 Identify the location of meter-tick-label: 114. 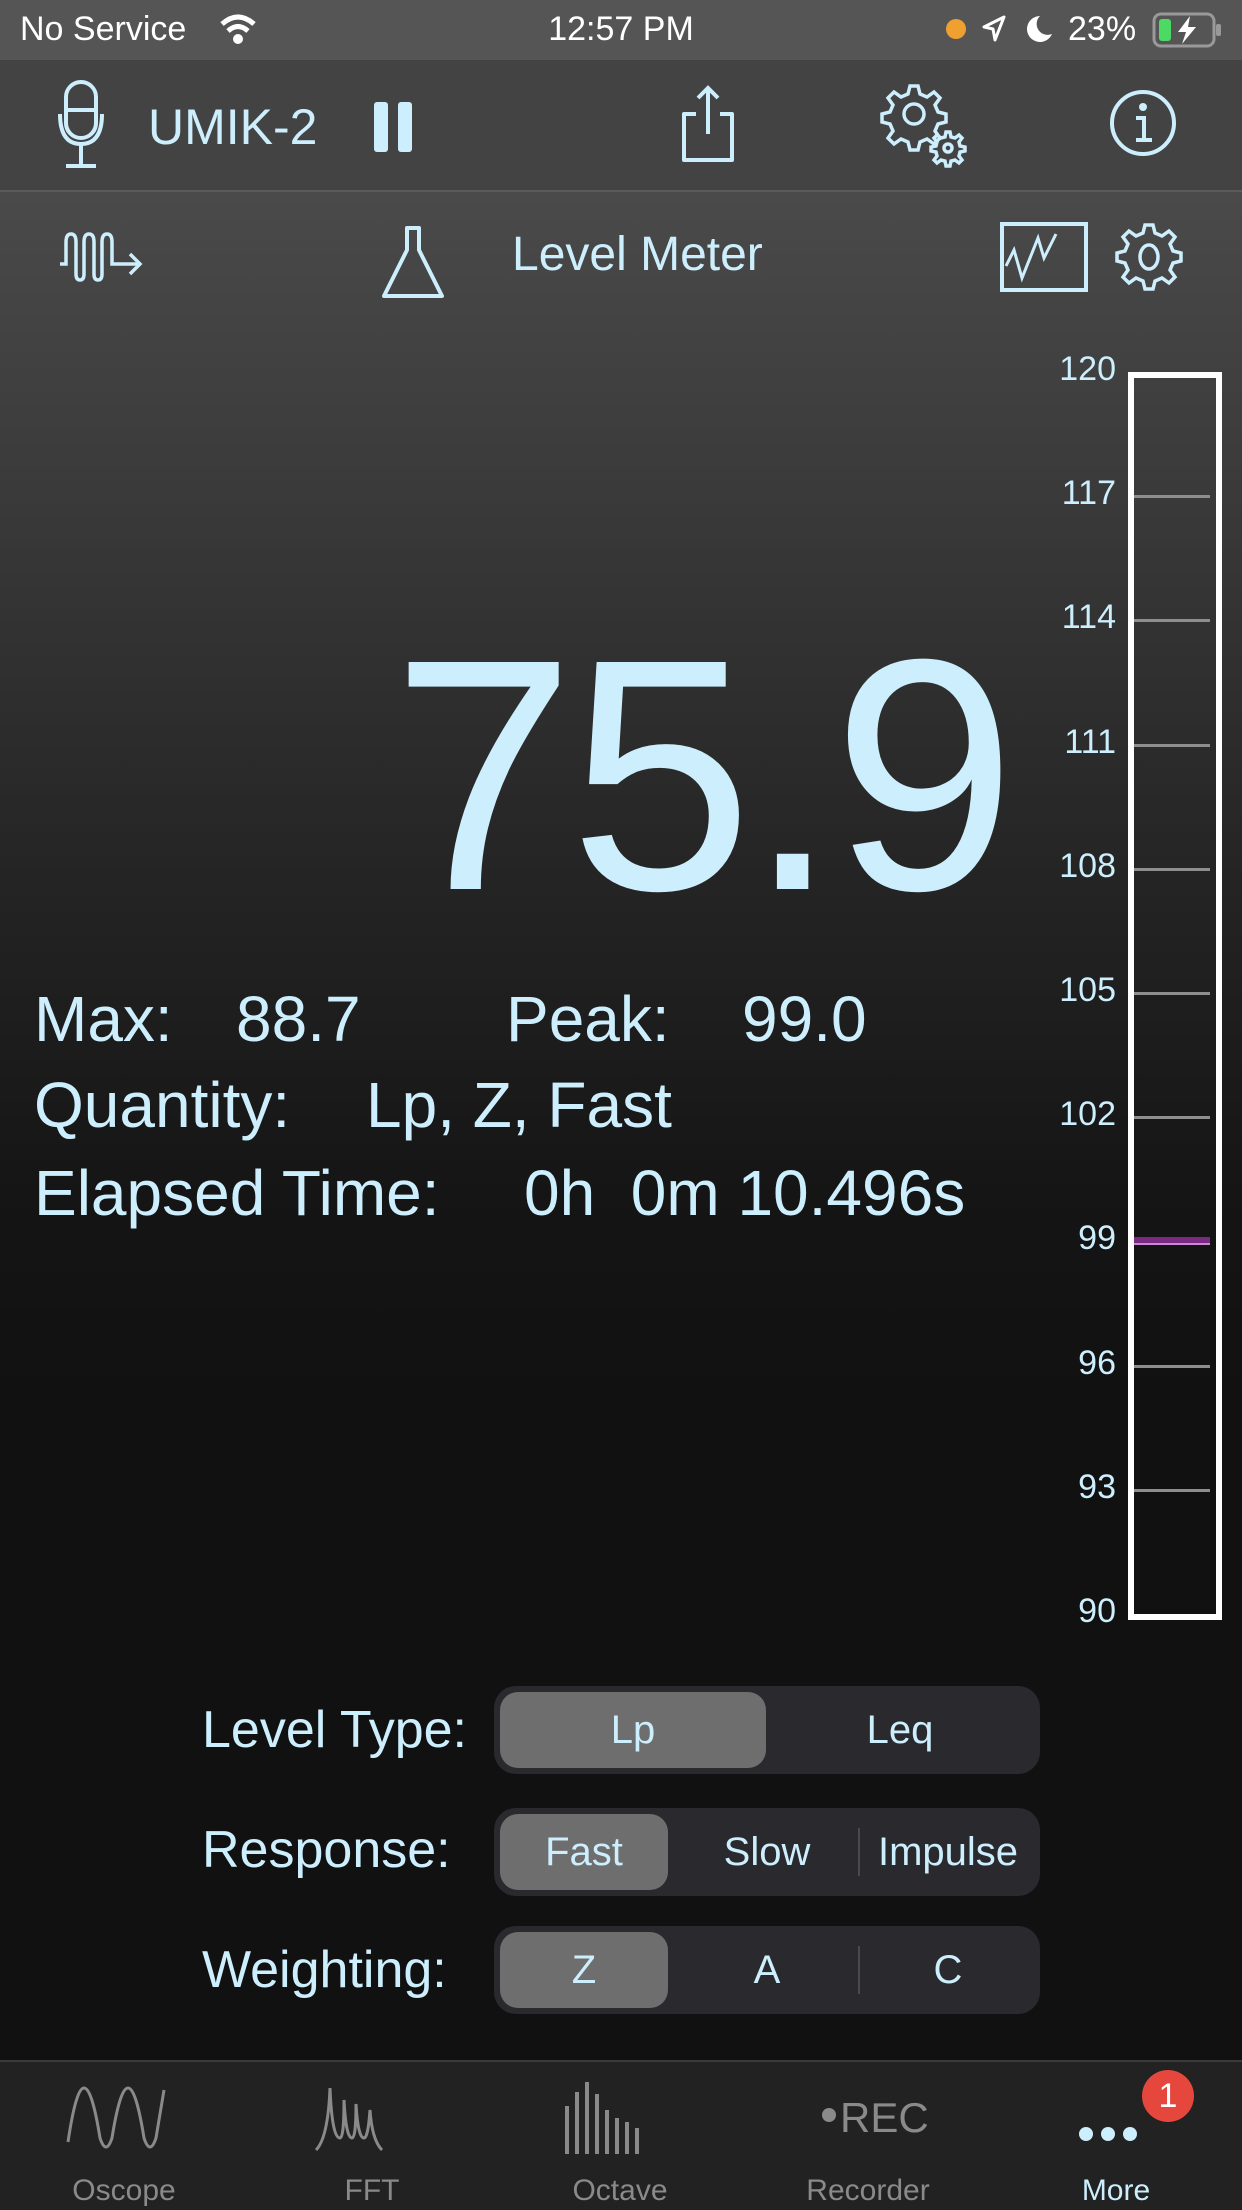
(1088, 617).